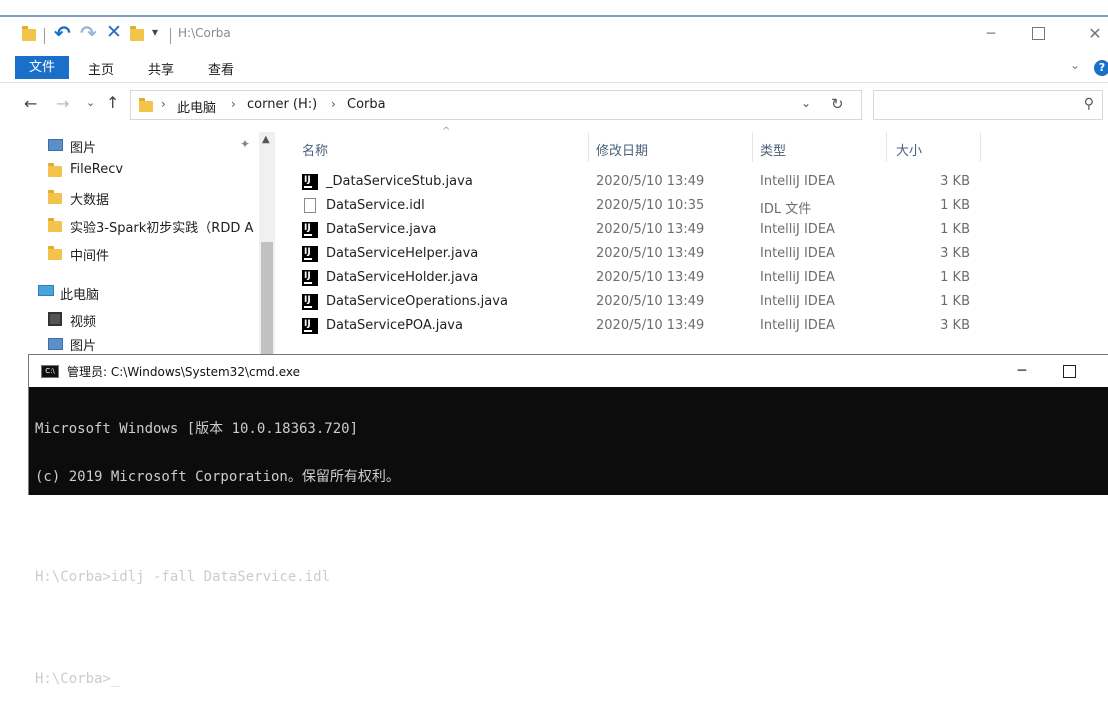 This screenshot has width=1108, height=719. I want to click on breadcrumb-drive: corner (H:), so click(282, 104).